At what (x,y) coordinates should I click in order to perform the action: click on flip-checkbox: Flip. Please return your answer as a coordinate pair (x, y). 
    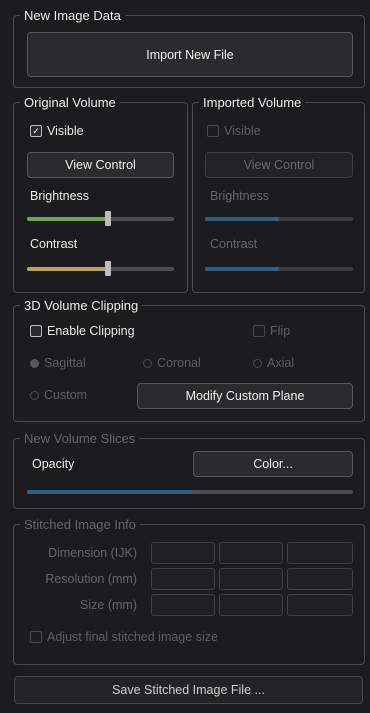
    Looking at the image, I should click on (271, 331).